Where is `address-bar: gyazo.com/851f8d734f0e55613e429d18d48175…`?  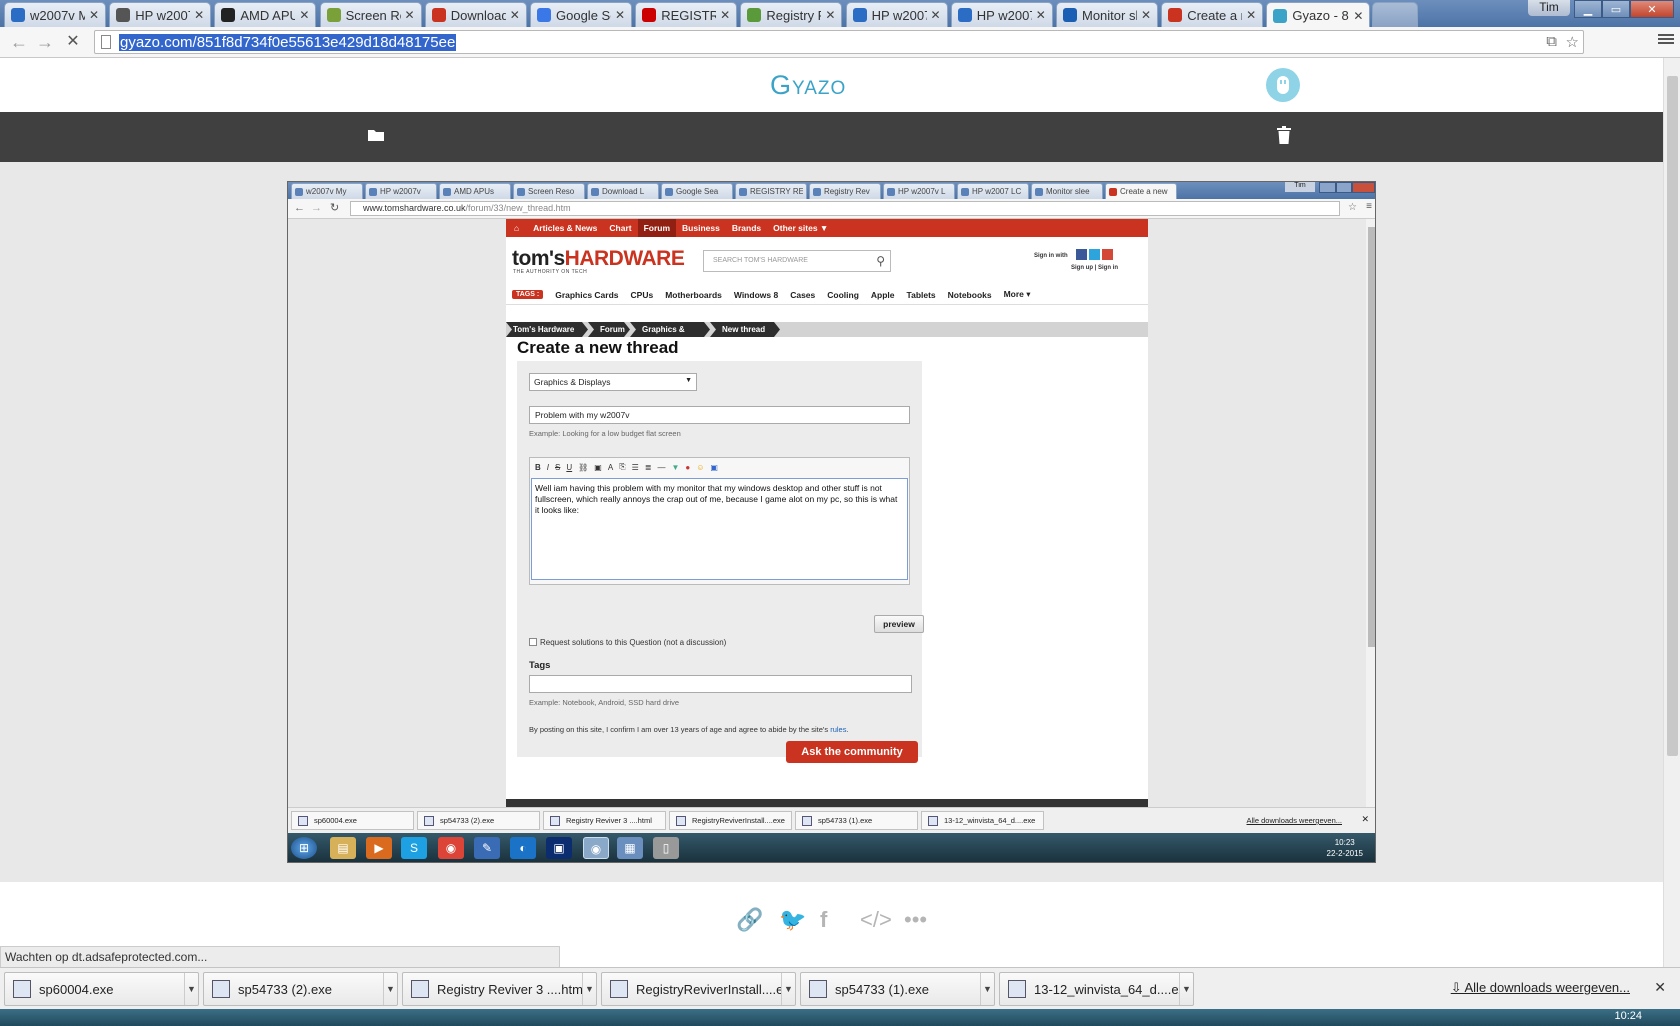 address-bar: gyazo.com/851f8d734f0e55613e429d18d48175… is located at coordinates (839, 42).